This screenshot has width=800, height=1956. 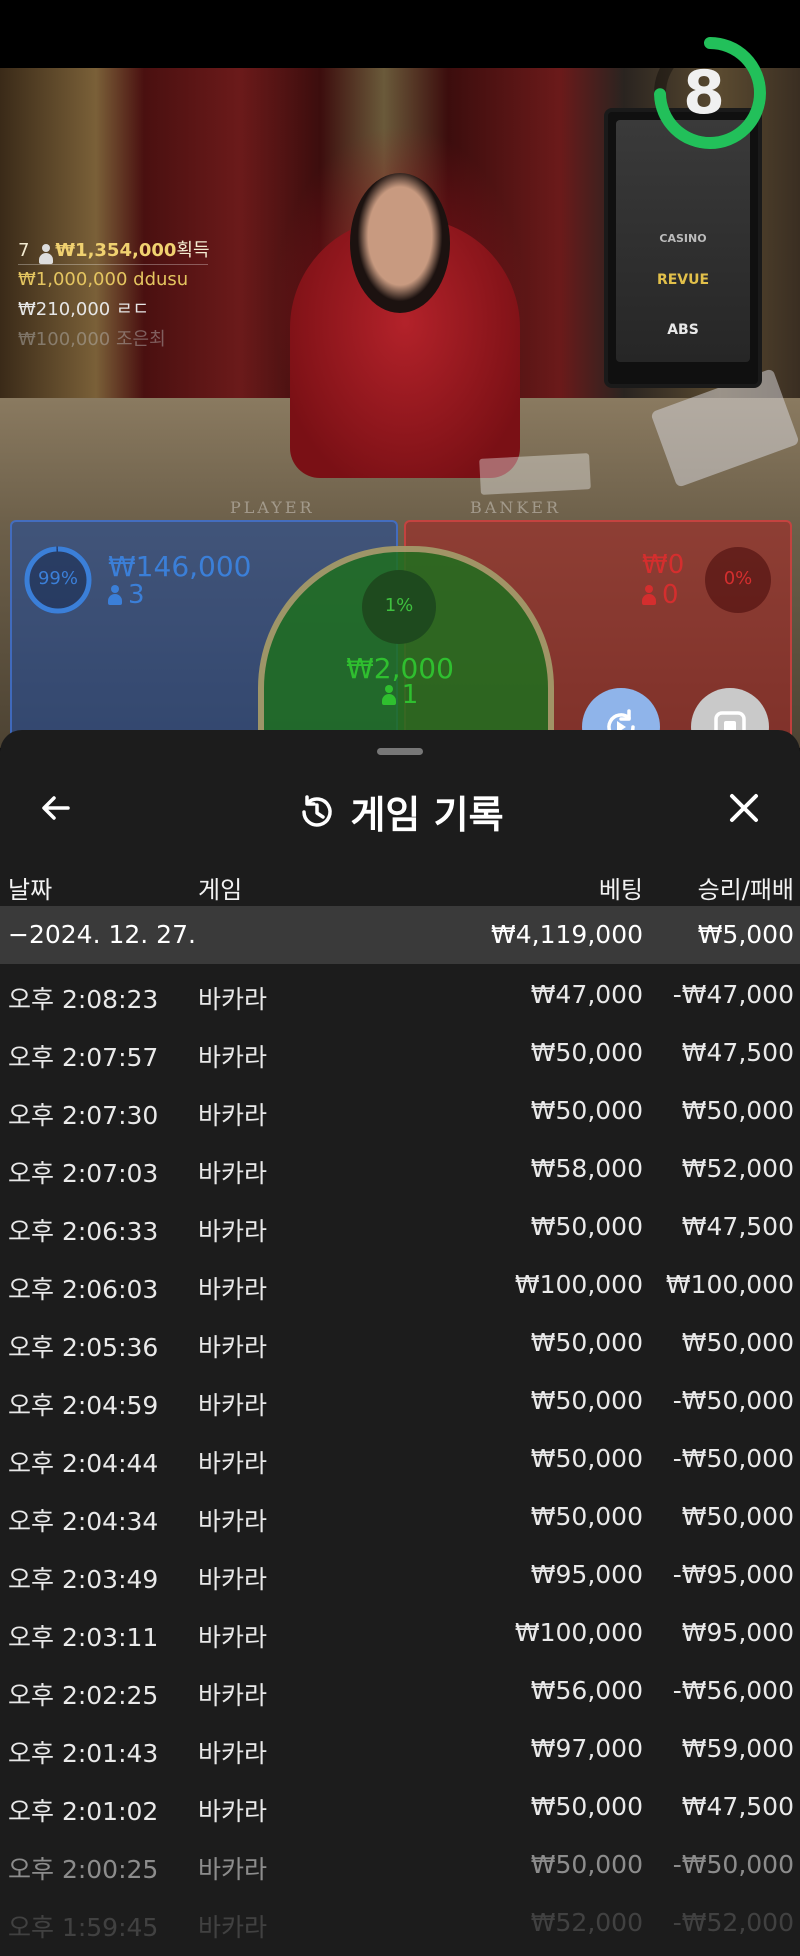 What do you see at coordinates (400, 1749) in the screenshot?
I see `history-row: 오후 2:01:43 바카라 ₩97,000 ₩59,000` at bounding box center [400, 1749].